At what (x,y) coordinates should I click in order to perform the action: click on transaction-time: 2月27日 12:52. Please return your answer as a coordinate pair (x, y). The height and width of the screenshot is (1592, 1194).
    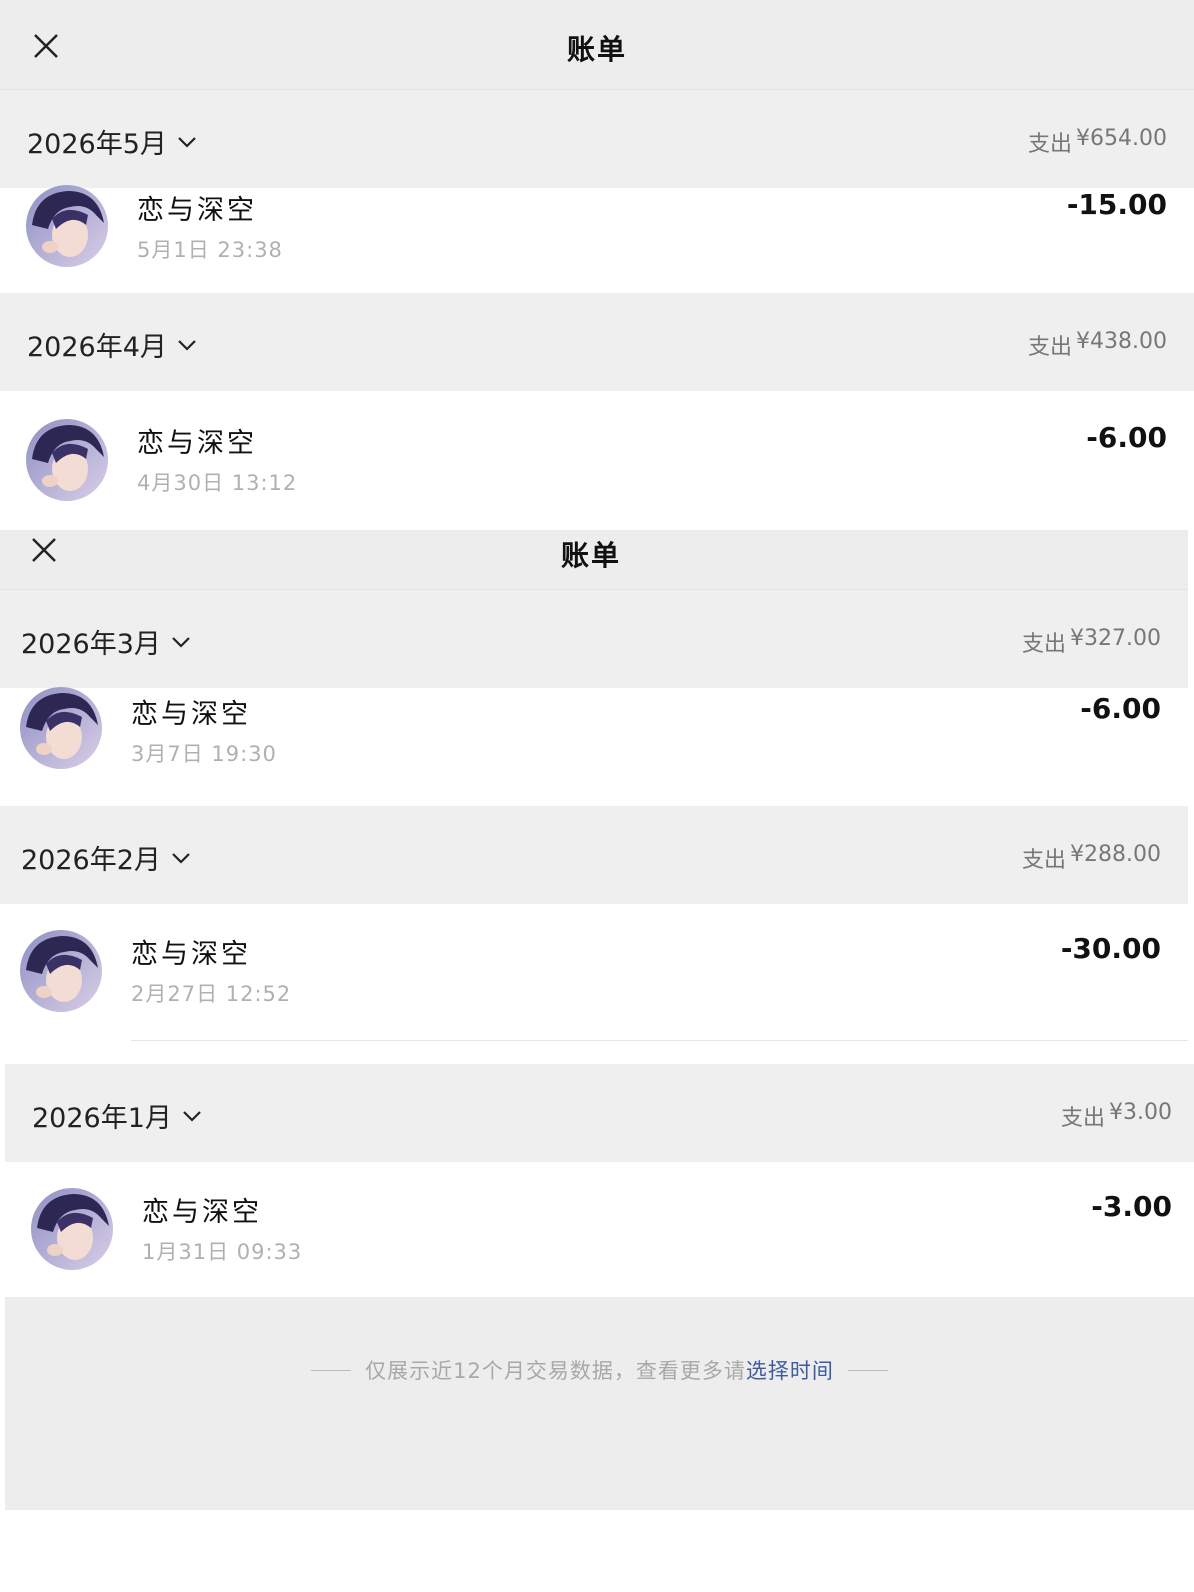
    Looking at the image, I should click on (211, 994).